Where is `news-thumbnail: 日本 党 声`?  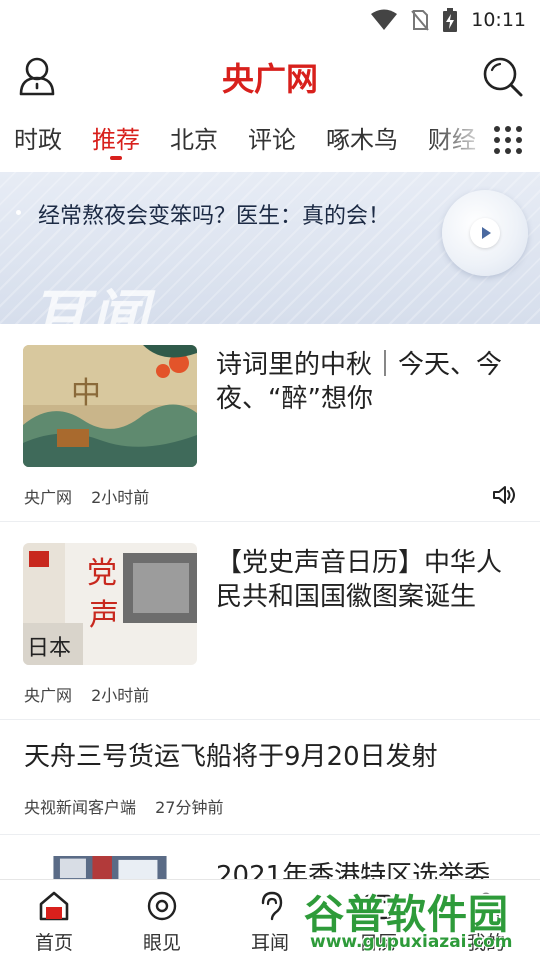
news-thumbnail: 日本 党 声 is located at coordinates (110, 604).